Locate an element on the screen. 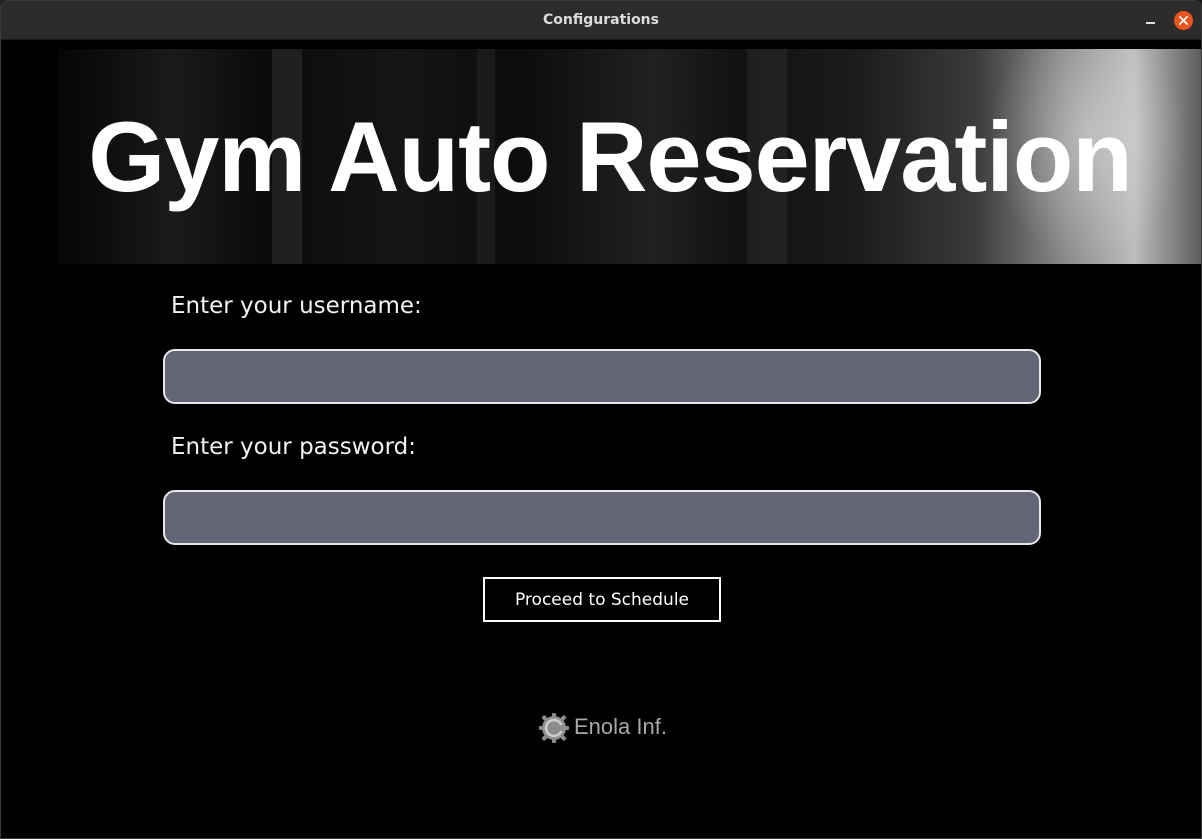 The height and width of the screenshot is (839, 1202). banner-title: Gym Auto Reservation is located at coordinates (610, 156).